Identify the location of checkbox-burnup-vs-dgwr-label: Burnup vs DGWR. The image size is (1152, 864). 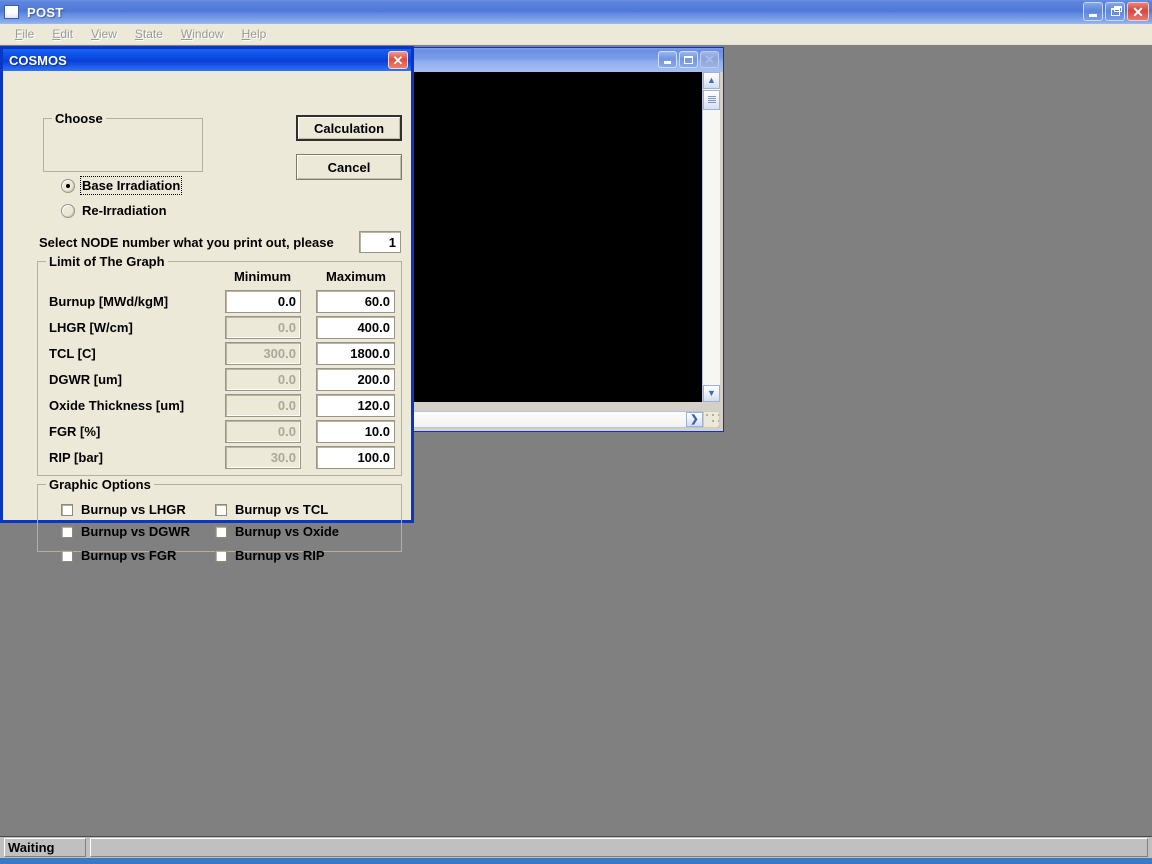
(136, 531).